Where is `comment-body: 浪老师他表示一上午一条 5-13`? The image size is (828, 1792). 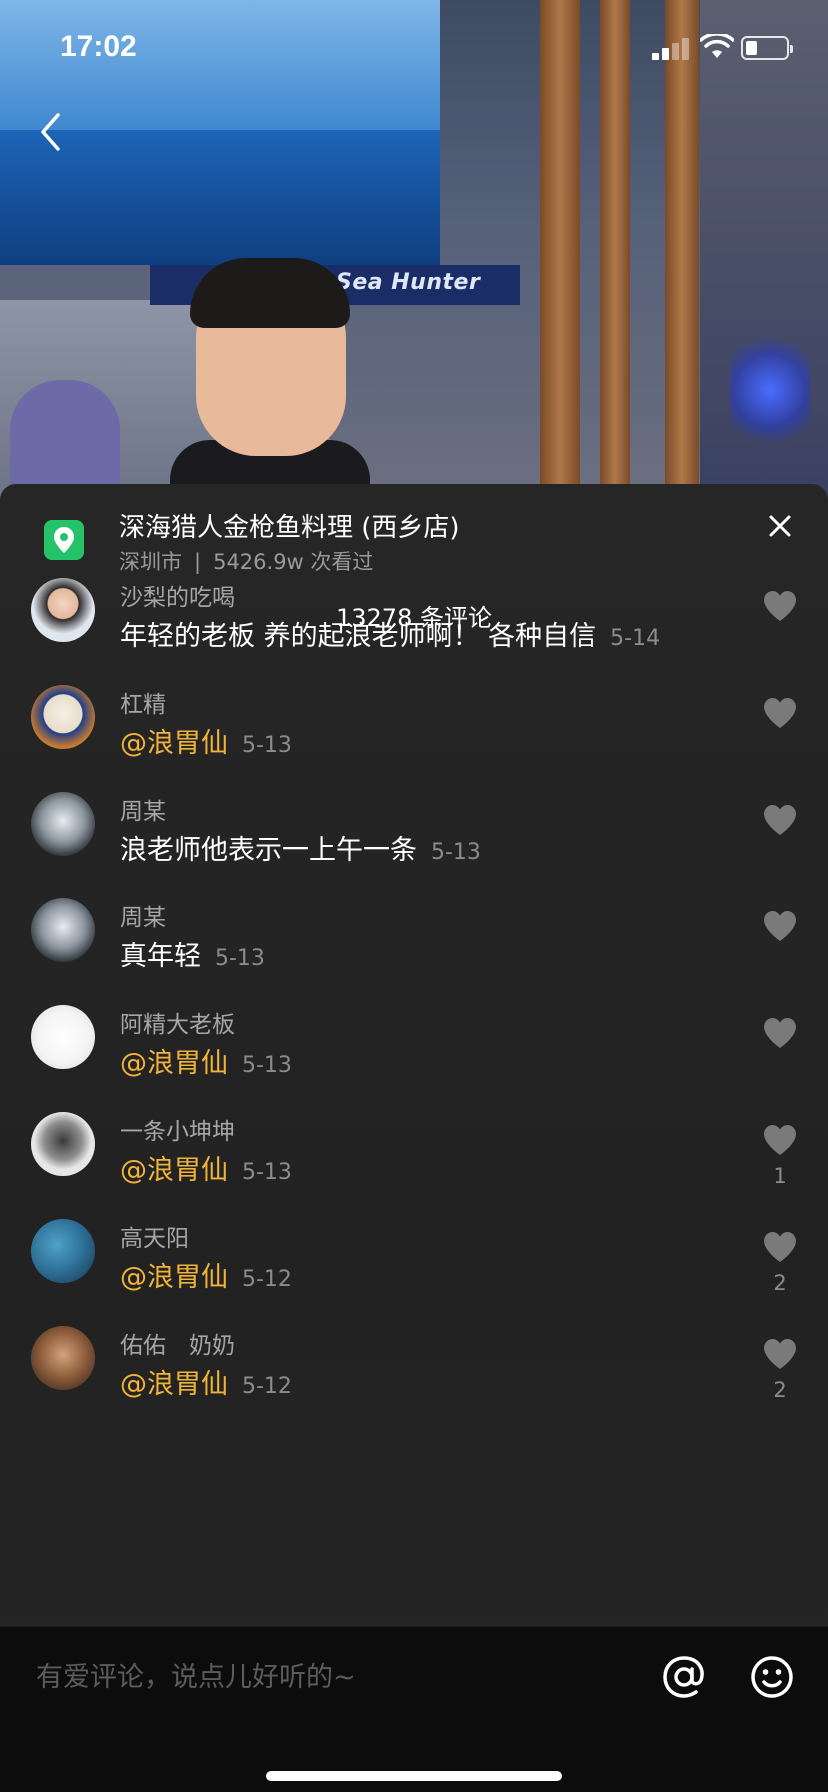 comment-body: 浪老师他表示一上午一条 5-13 is located at coordinates (300, 847).